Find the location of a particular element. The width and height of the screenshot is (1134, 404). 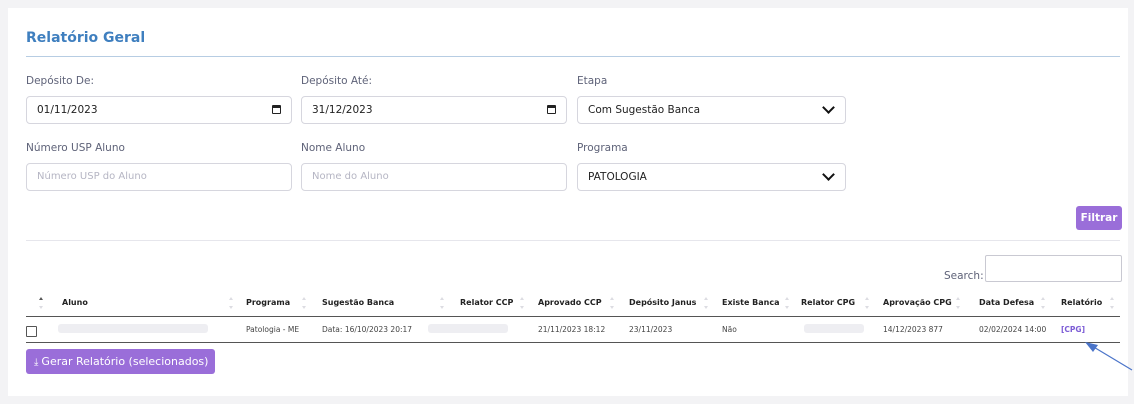

deposito-ate-value: 31/12/2023 is located at coordinates (342, 110).